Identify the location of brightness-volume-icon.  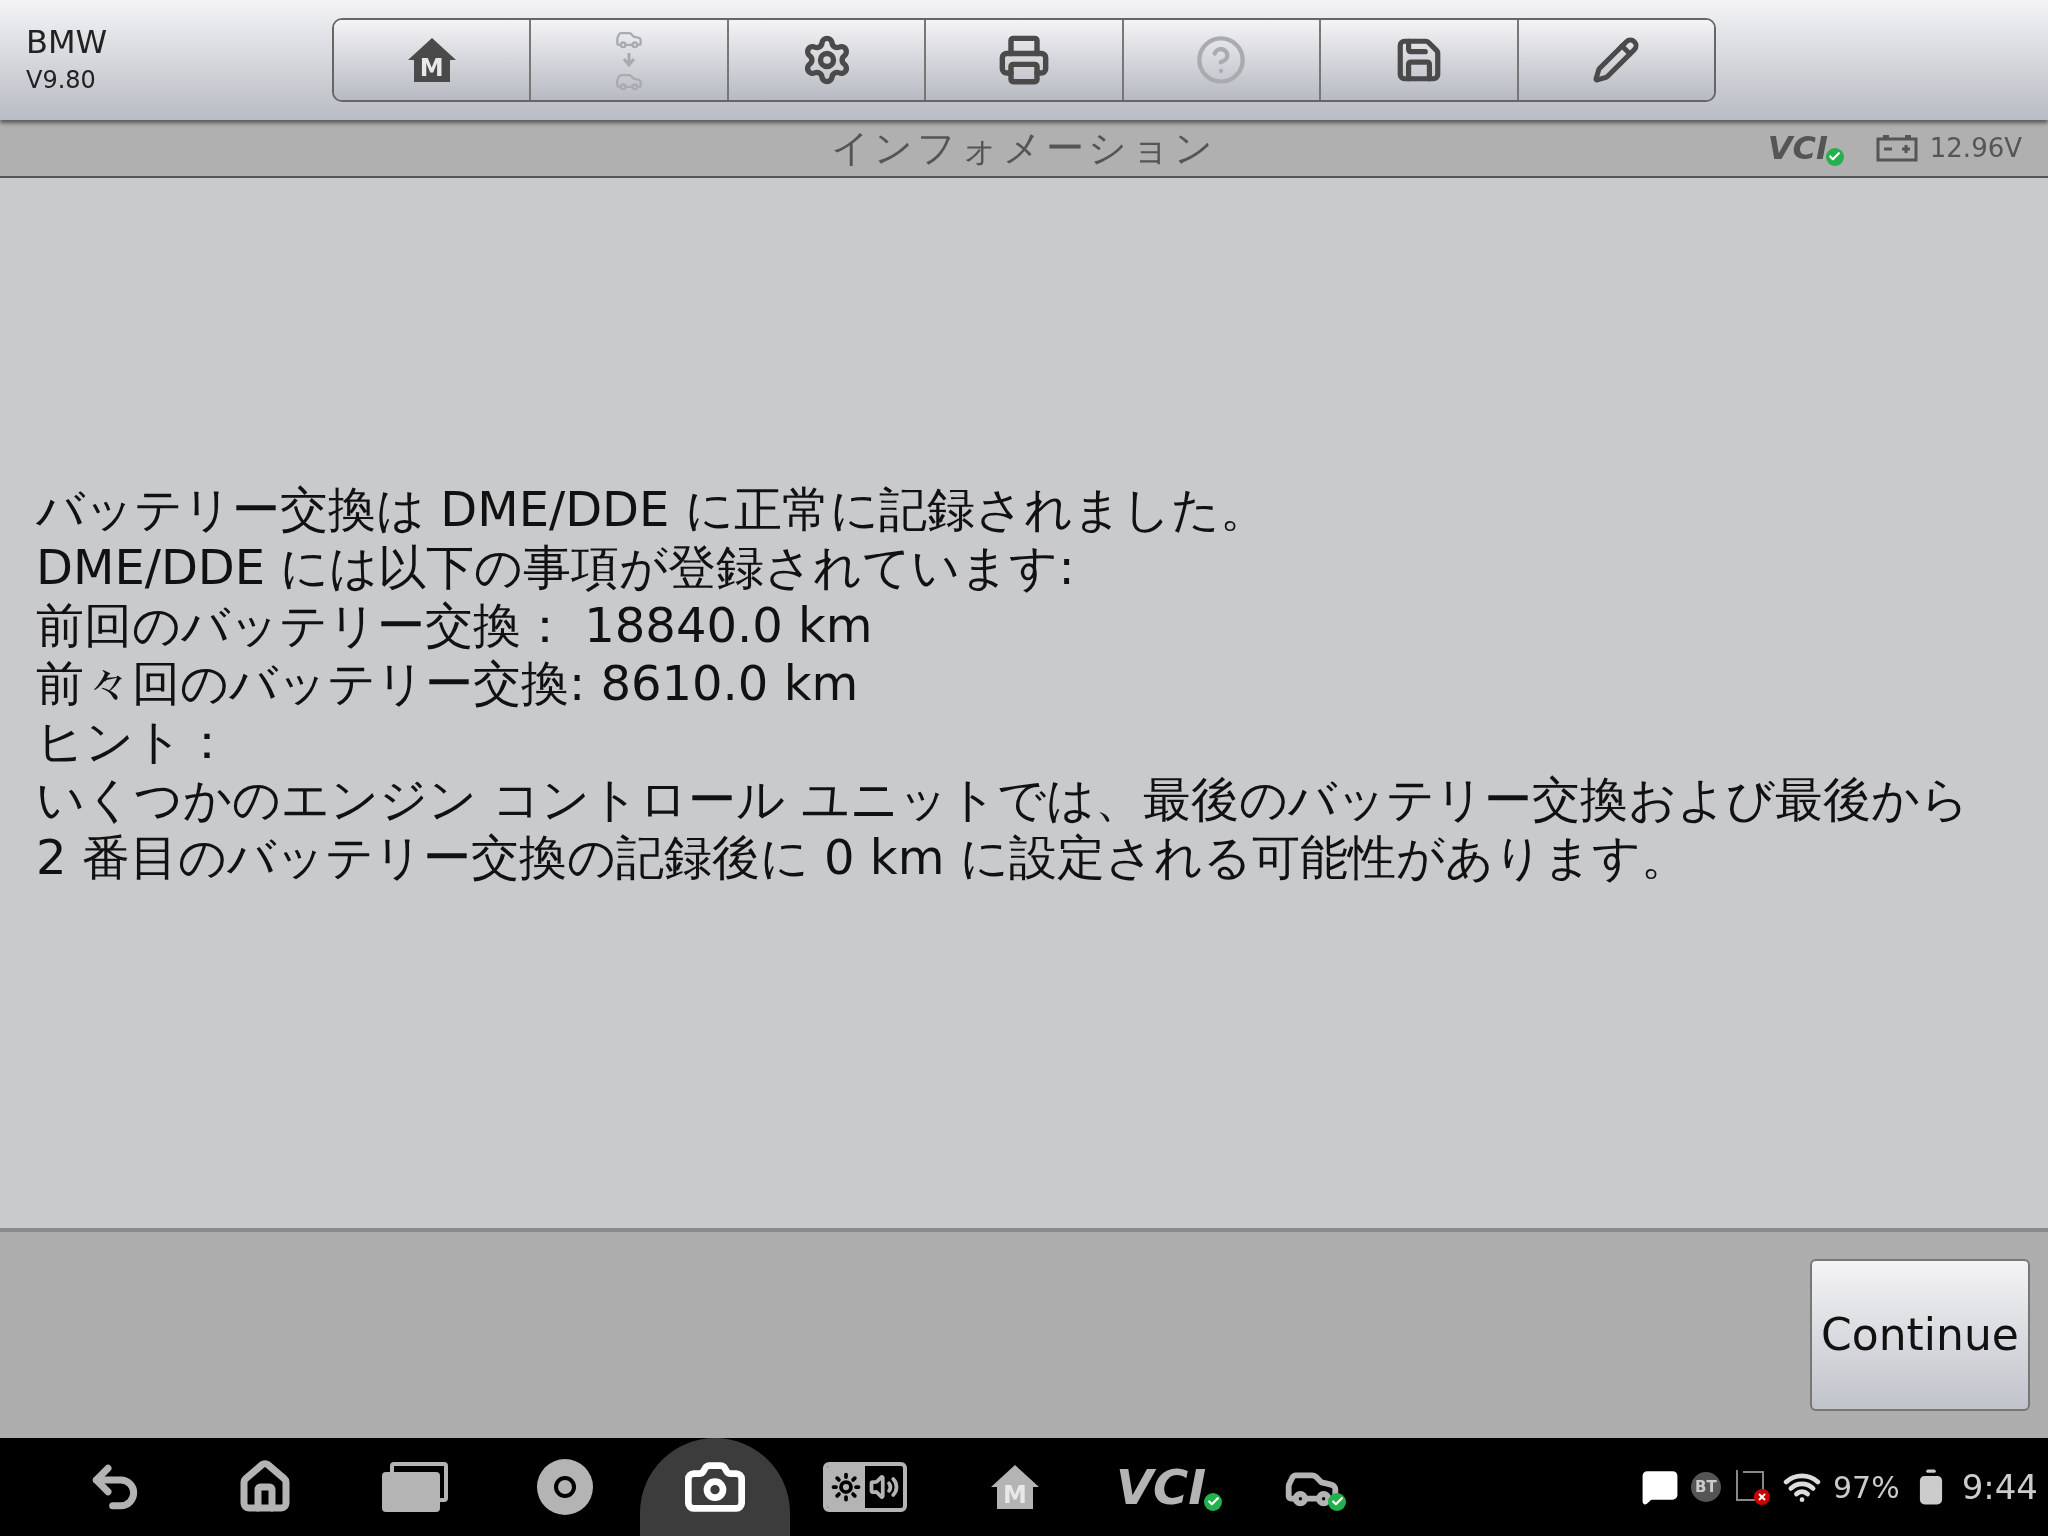
(865, 1487).